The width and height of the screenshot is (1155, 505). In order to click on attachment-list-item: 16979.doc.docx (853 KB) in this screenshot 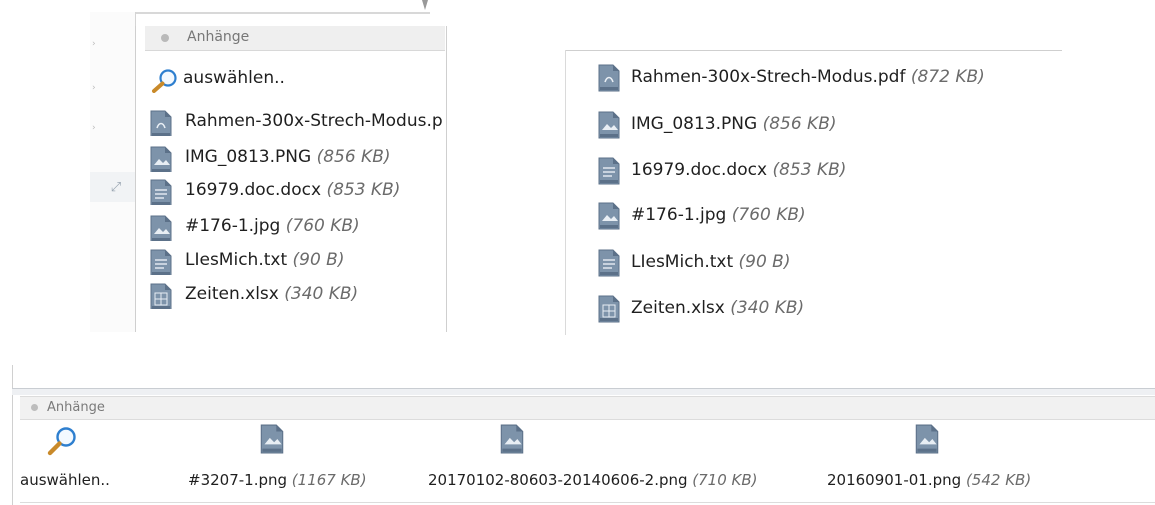, I will do `click(296, 192)`.